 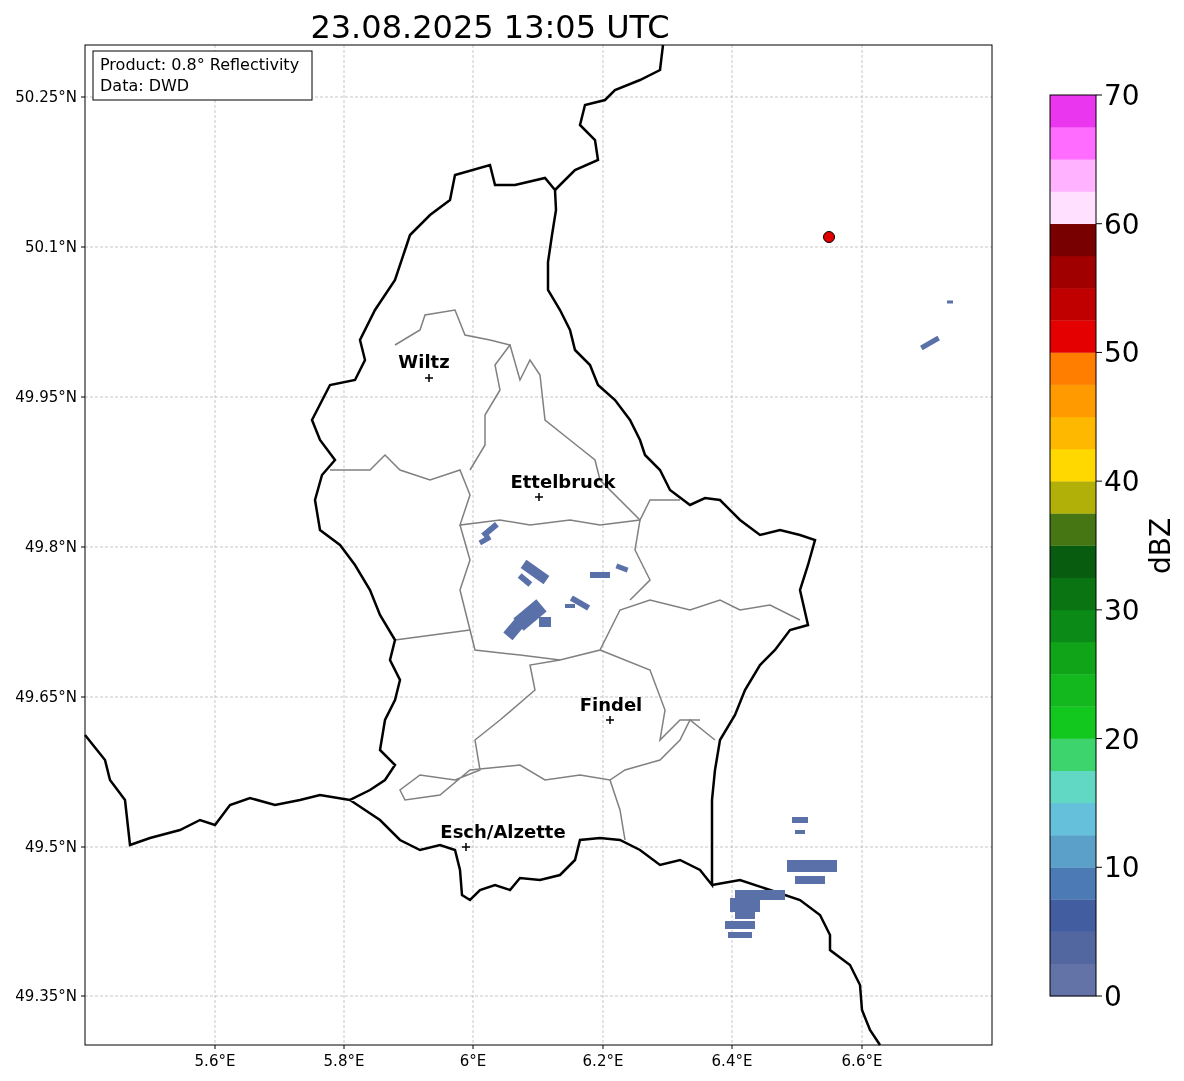 What do you see at coordinates (732, 1061) in the screenshot?
I see `longitude-tick-label: 6.4°E` at bounding box center [732, 1061].